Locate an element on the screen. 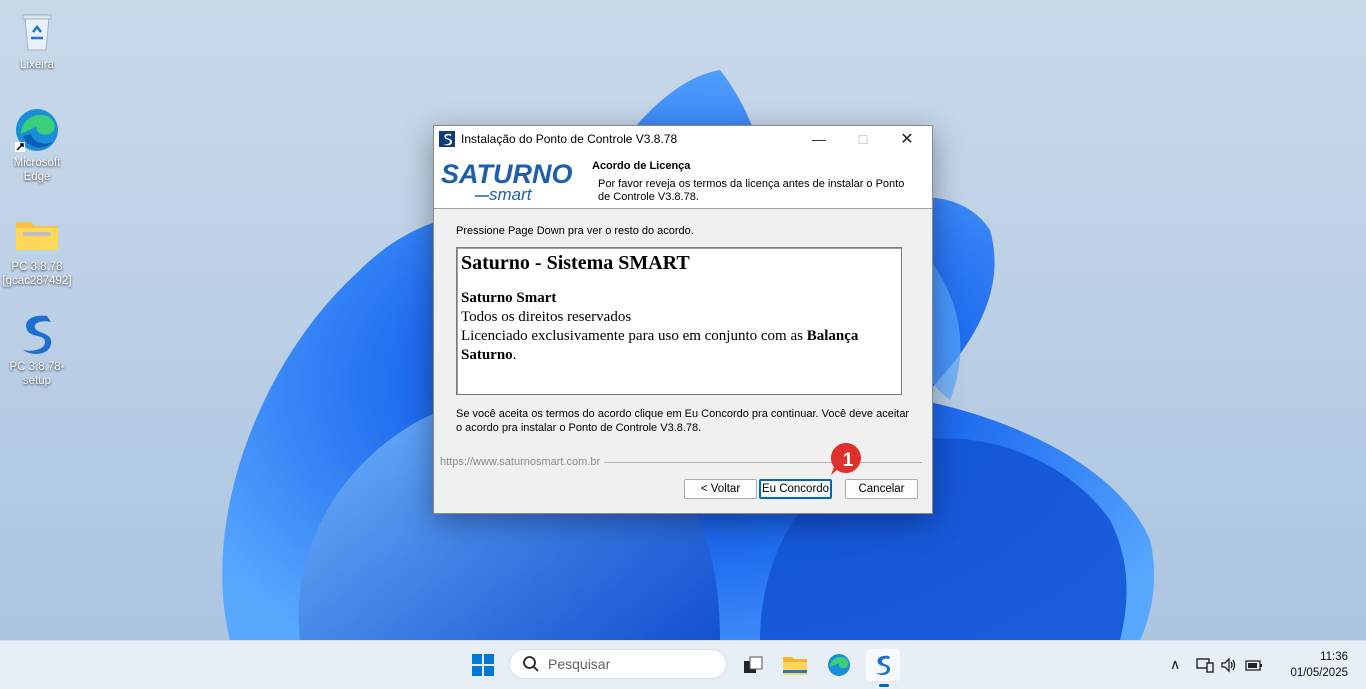  divider is located at coordinates (763, 462).